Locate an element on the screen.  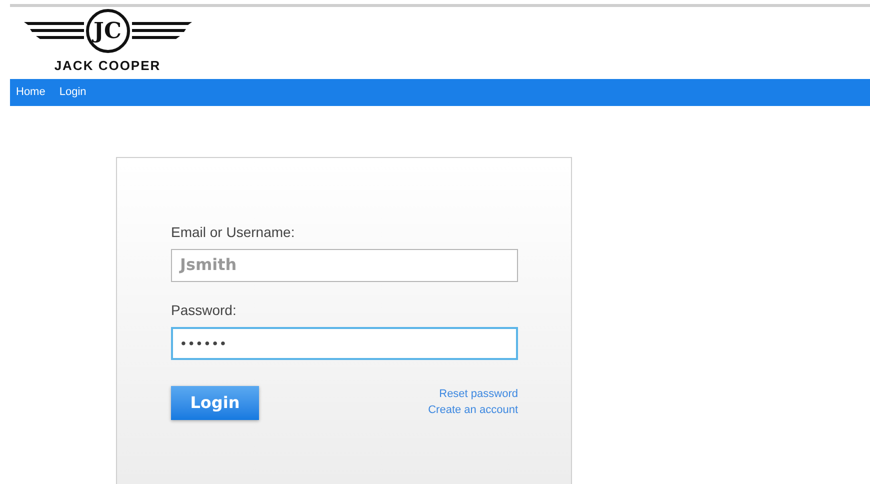
username-field: Jsmith is located at coordinates (344, 265).